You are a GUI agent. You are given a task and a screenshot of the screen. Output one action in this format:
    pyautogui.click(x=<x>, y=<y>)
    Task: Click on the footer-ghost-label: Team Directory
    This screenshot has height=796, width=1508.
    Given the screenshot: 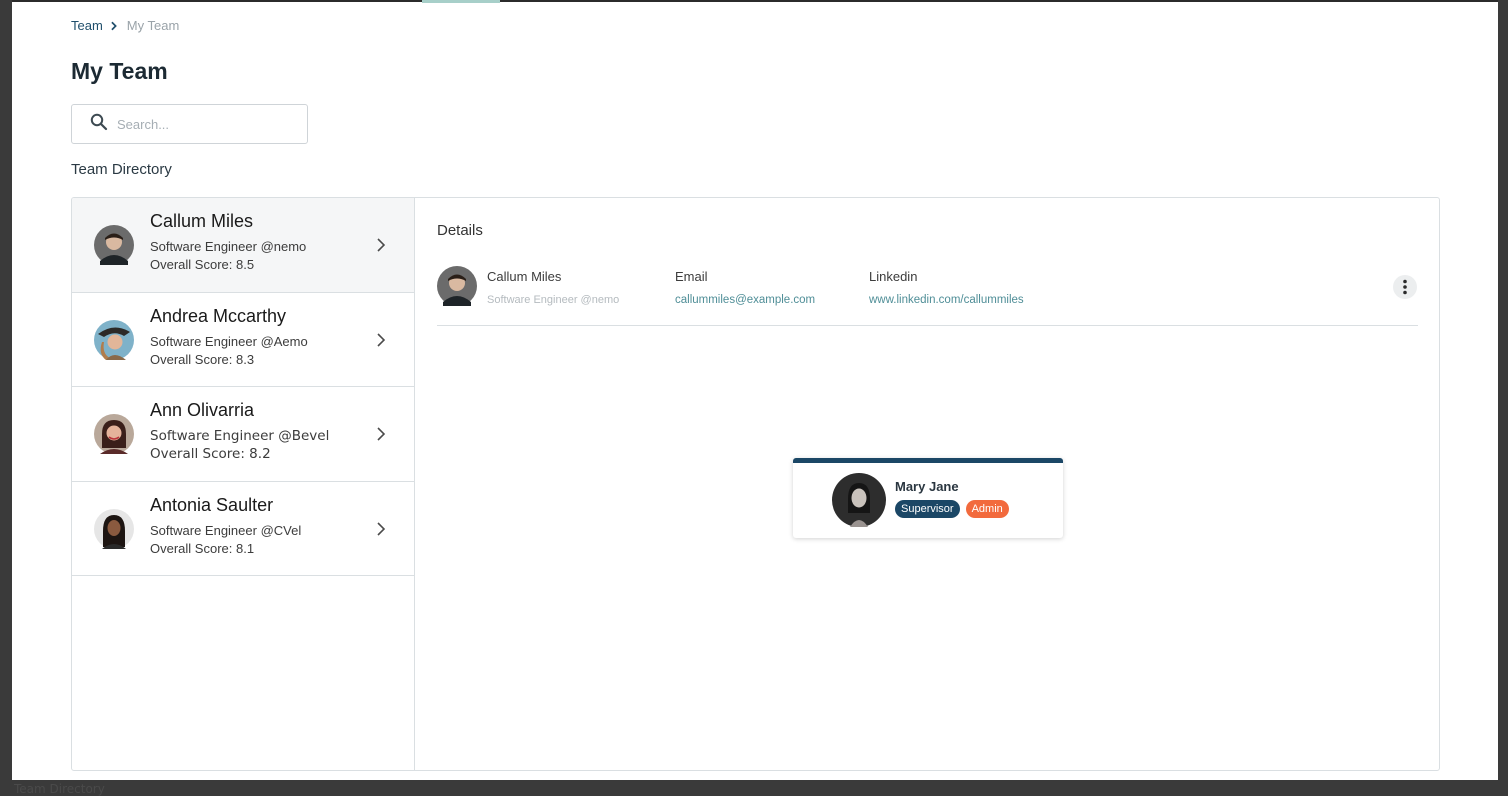 What is the action you would take?
    pyautogui.click(x=59, y=789)
    